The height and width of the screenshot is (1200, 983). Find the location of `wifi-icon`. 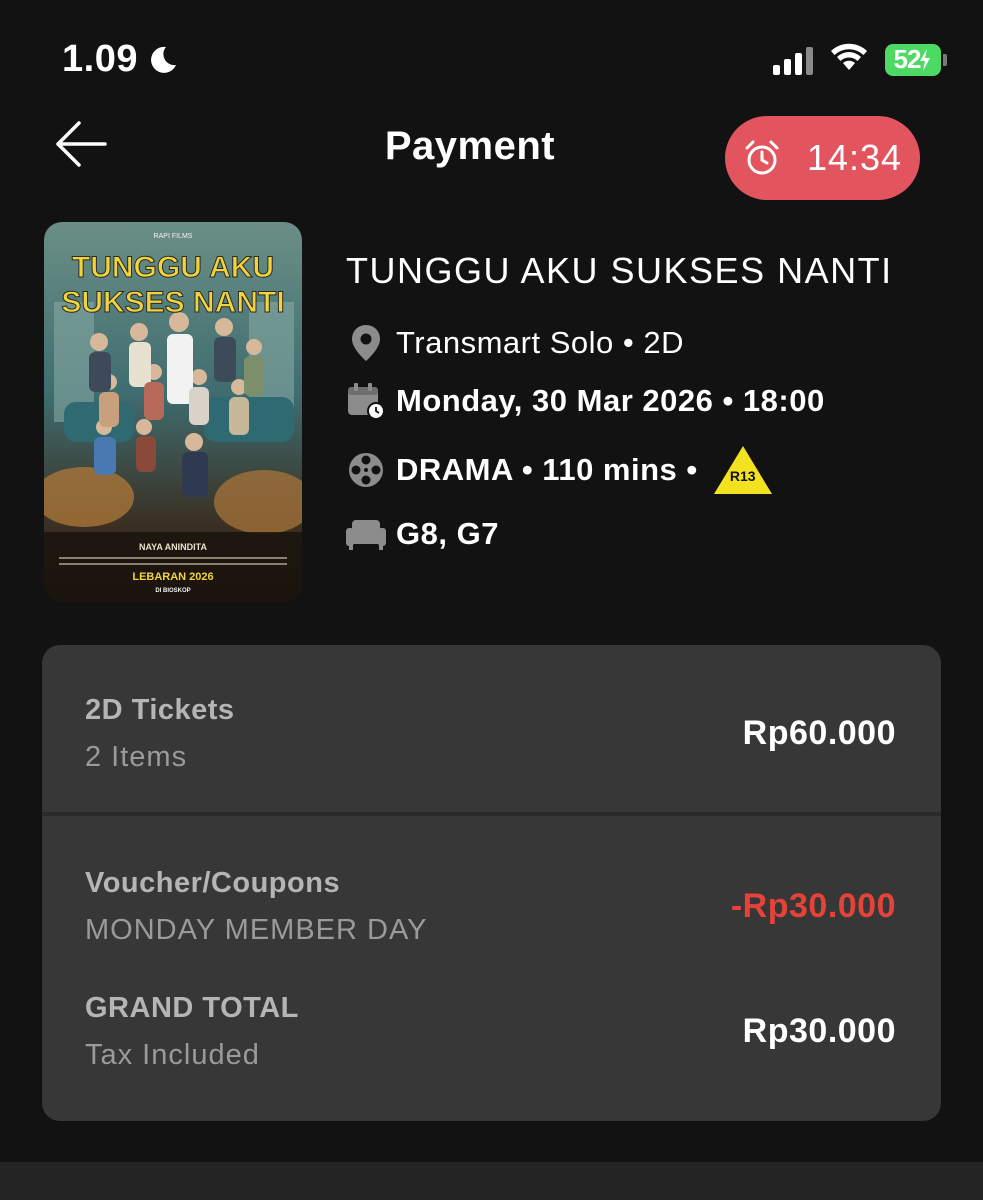

wifi-icon is located at coordinates (849, 59).